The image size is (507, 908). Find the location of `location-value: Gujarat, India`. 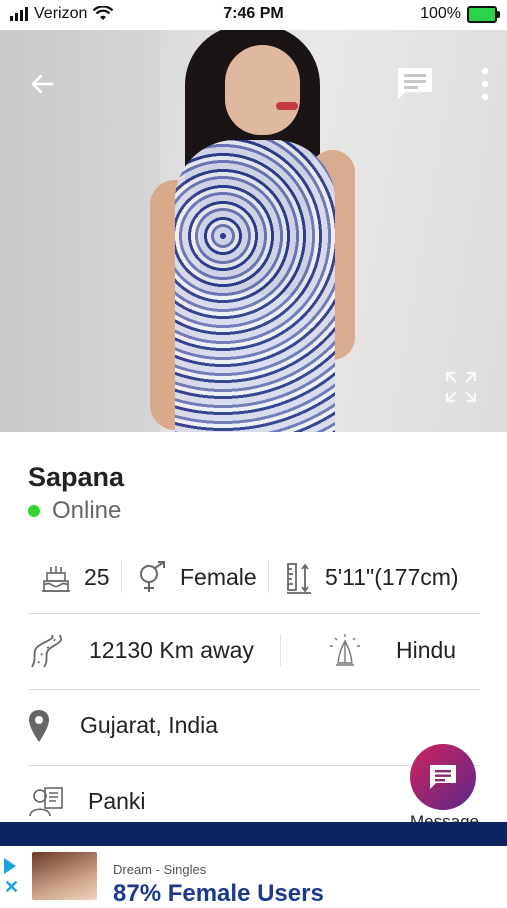

location-value: Gujarat, India is located at coordinates (149, 725).